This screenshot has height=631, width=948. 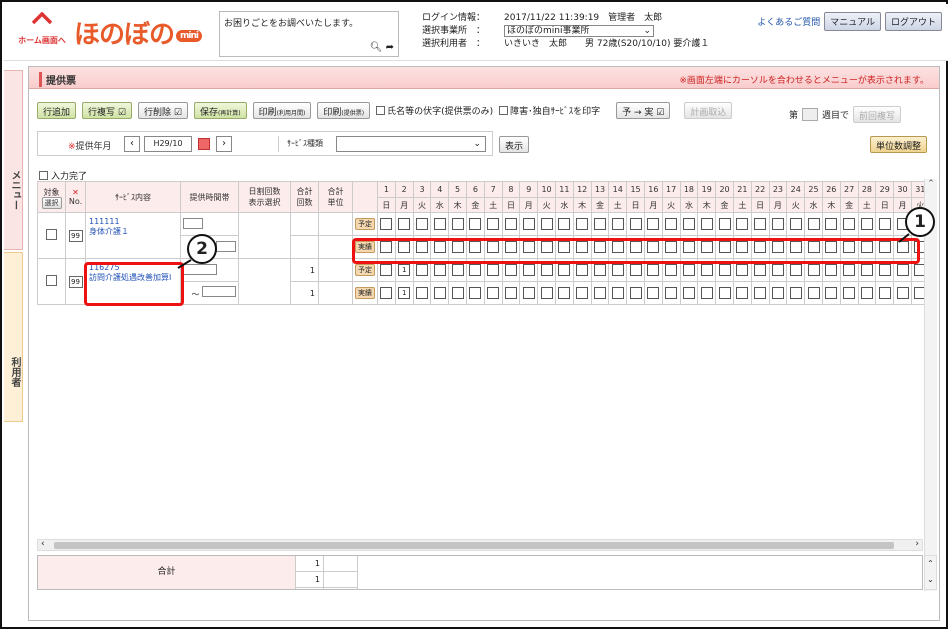 I want to click on callout-pointers, so click(x=543, y=251).